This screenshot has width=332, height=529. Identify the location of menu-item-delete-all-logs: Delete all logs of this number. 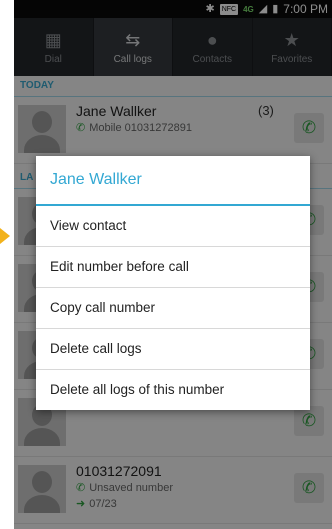
(173, 390).